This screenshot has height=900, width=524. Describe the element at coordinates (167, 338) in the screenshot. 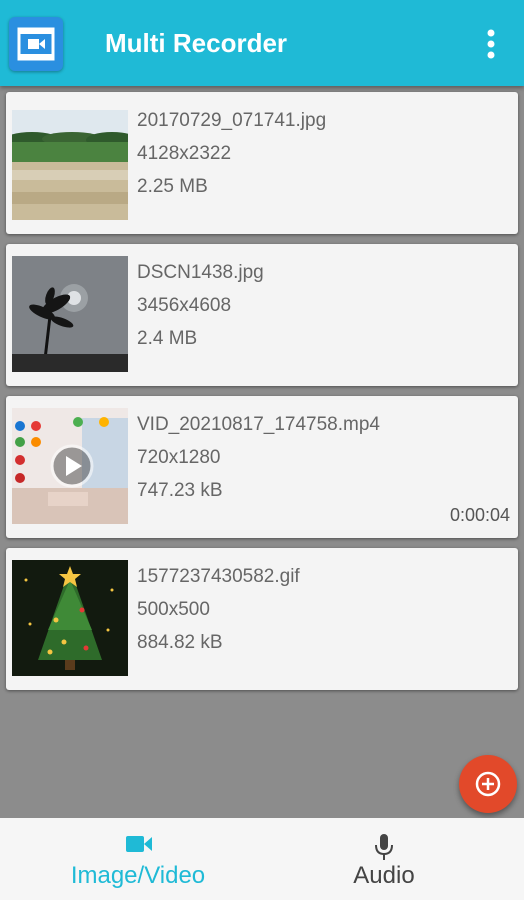

I see `file-size: 2.4 MB` at that location.